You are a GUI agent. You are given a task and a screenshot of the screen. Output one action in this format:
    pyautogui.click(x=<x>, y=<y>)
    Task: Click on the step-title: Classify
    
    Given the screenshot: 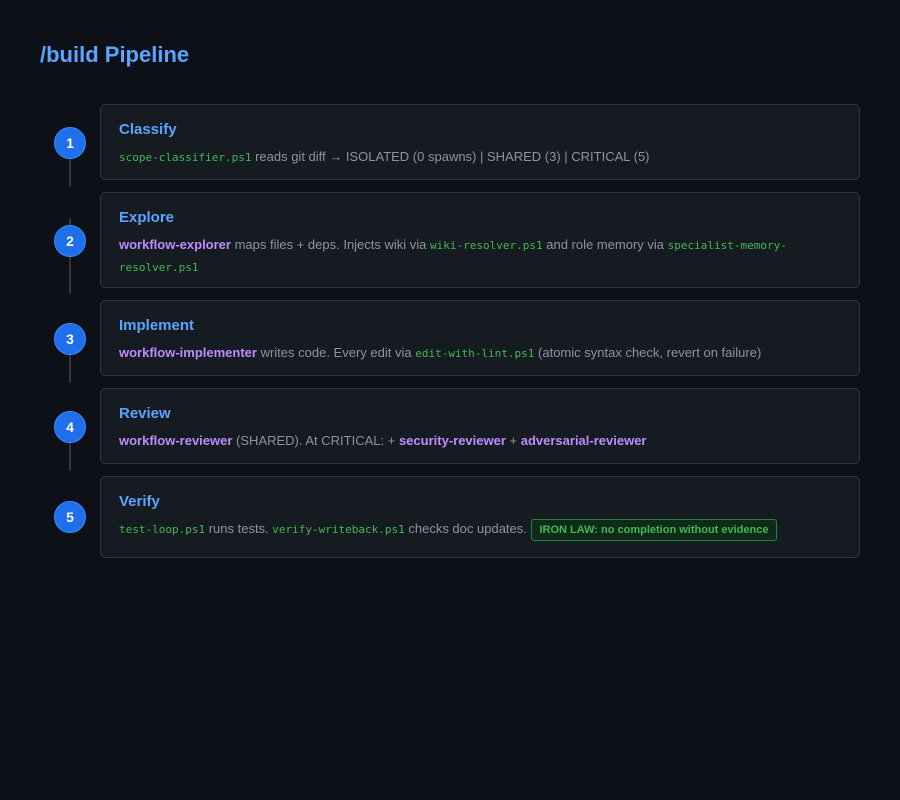 What is the action you would take?
    pyautogui.click(x=148, y=129)
    